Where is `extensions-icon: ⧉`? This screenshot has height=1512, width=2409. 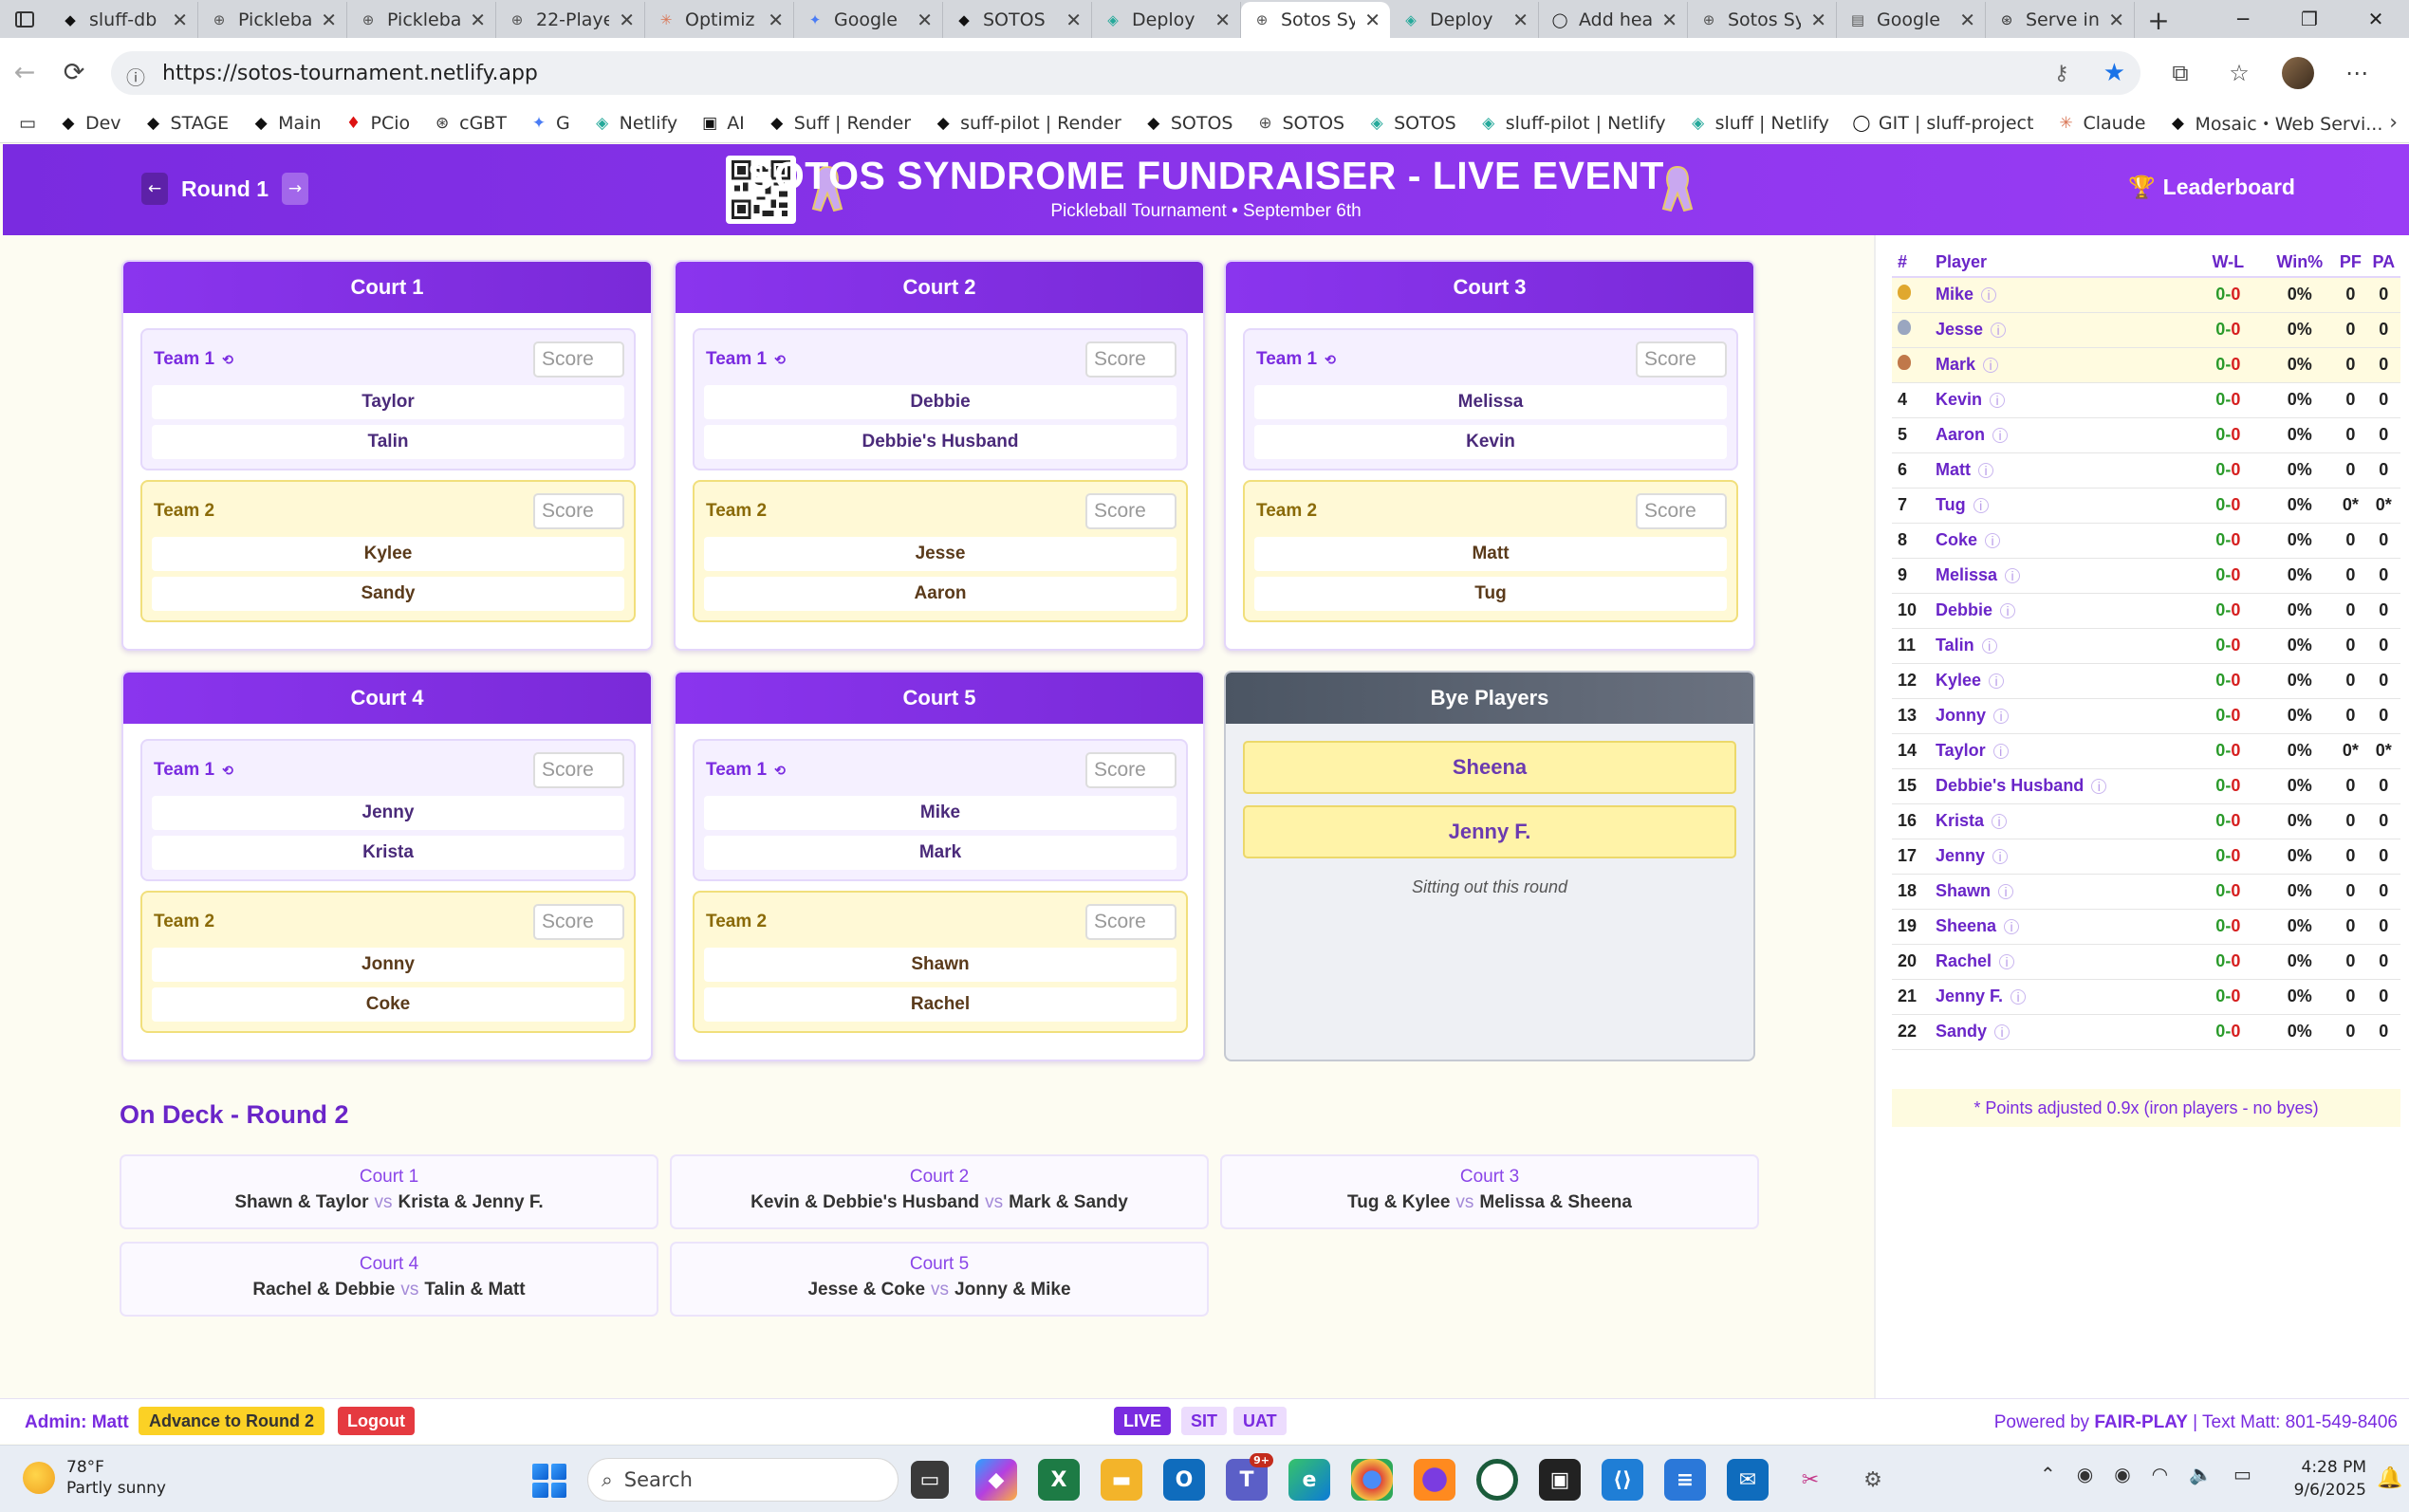 extensions-icon: ⧉ is located at coordinates (2180, 73).